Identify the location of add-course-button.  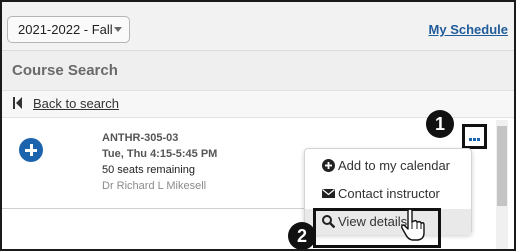
(31, 150).